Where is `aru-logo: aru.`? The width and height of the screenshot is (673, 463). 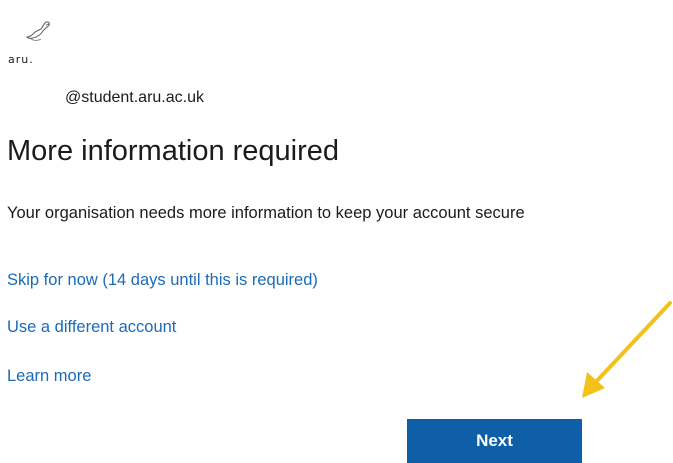
aru-logo: aru. is located at coordinates (36, 45).